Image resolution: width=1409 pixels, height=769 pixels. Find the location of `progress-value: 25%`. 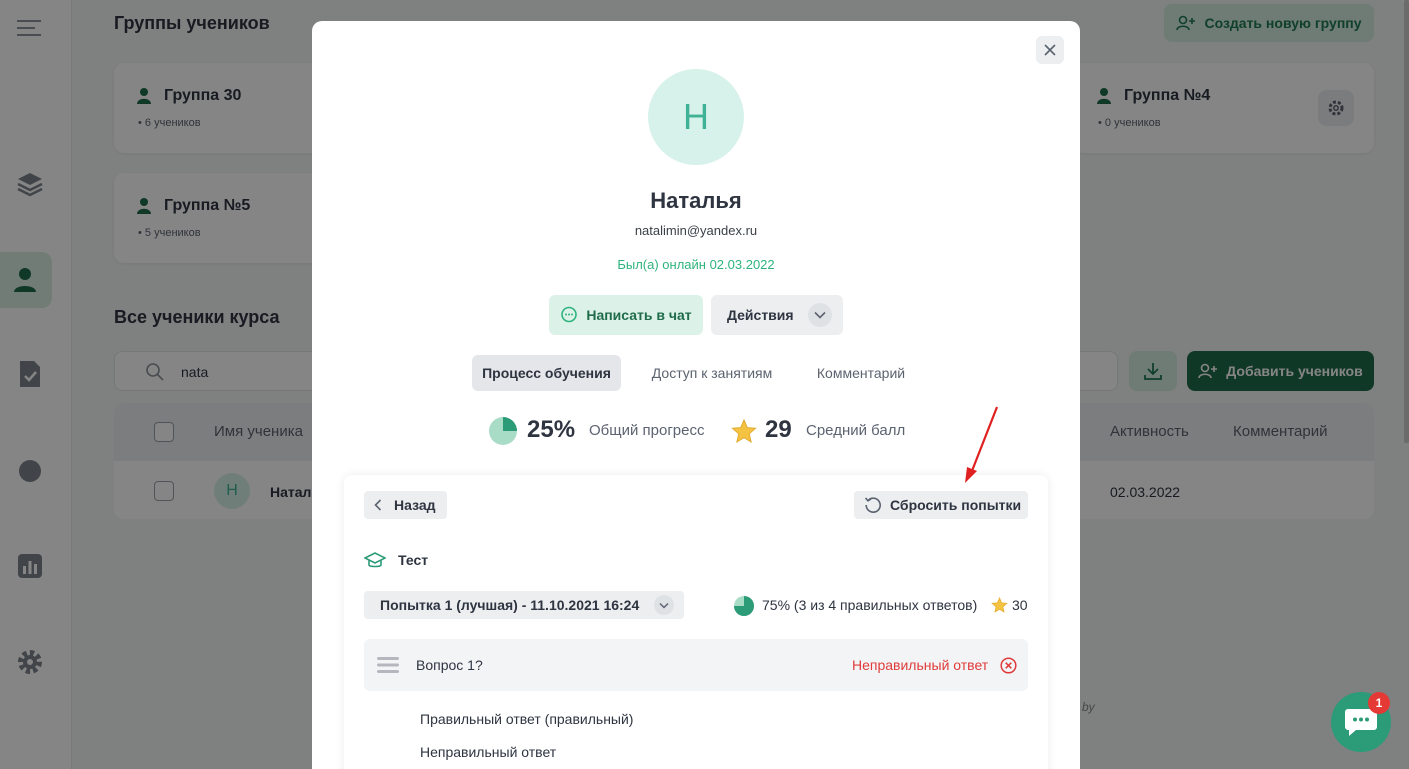

progress-value: 25% is located at coordinates (551, 429).